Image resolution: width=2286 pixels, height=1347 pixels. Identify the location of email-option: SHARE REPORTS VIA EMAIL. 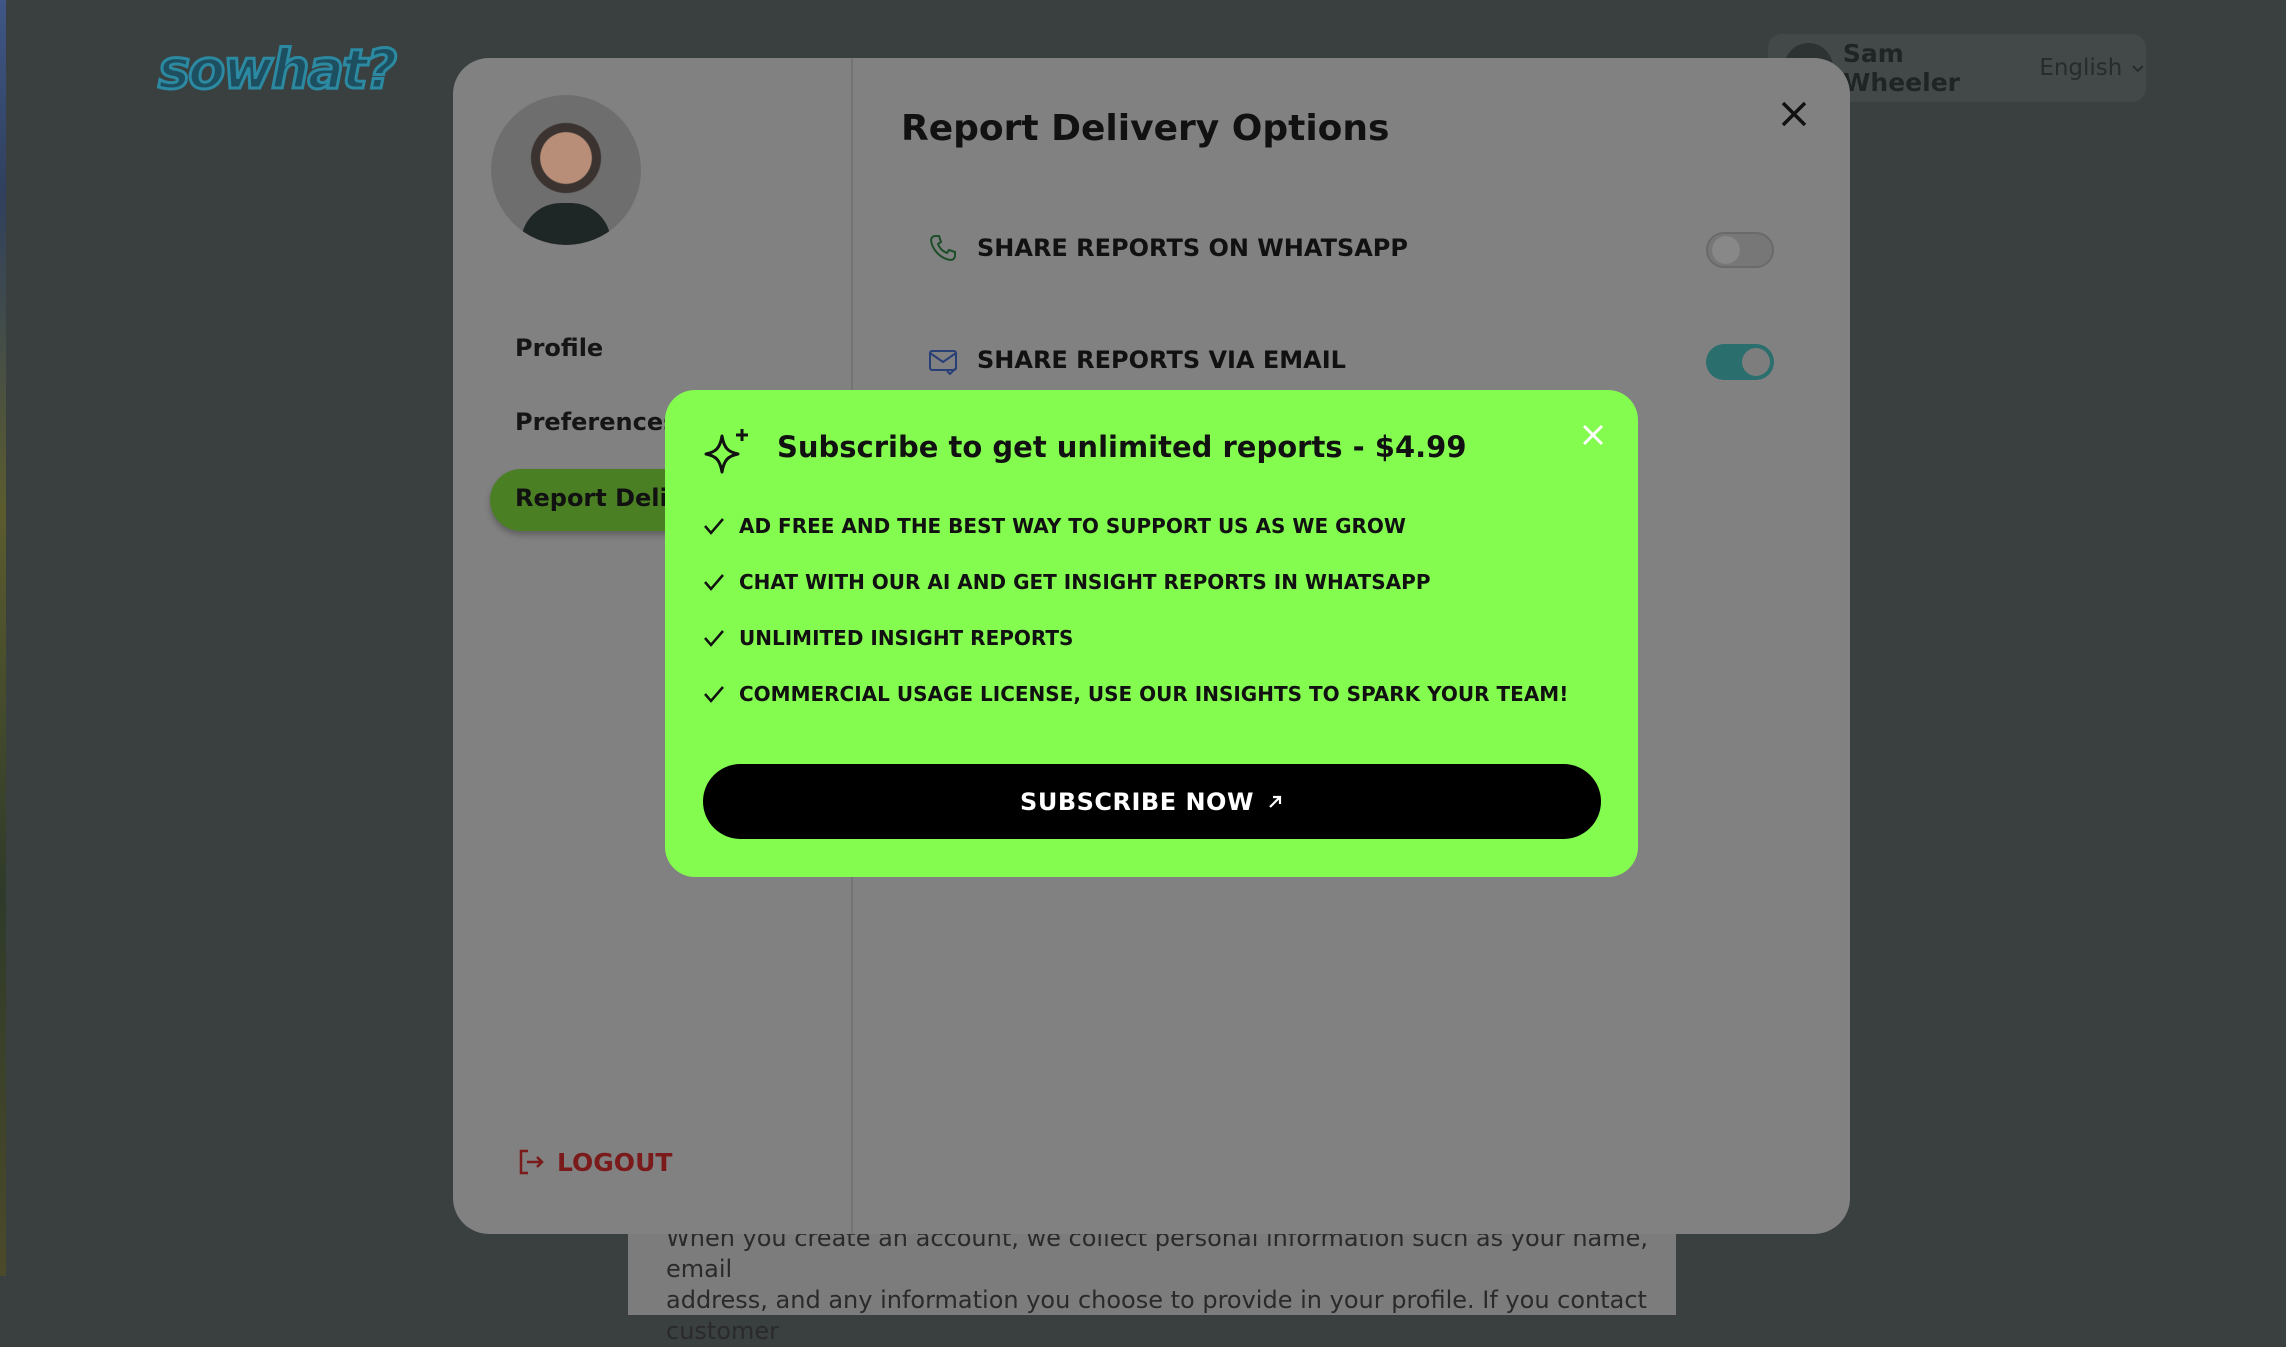
(1136, 360).